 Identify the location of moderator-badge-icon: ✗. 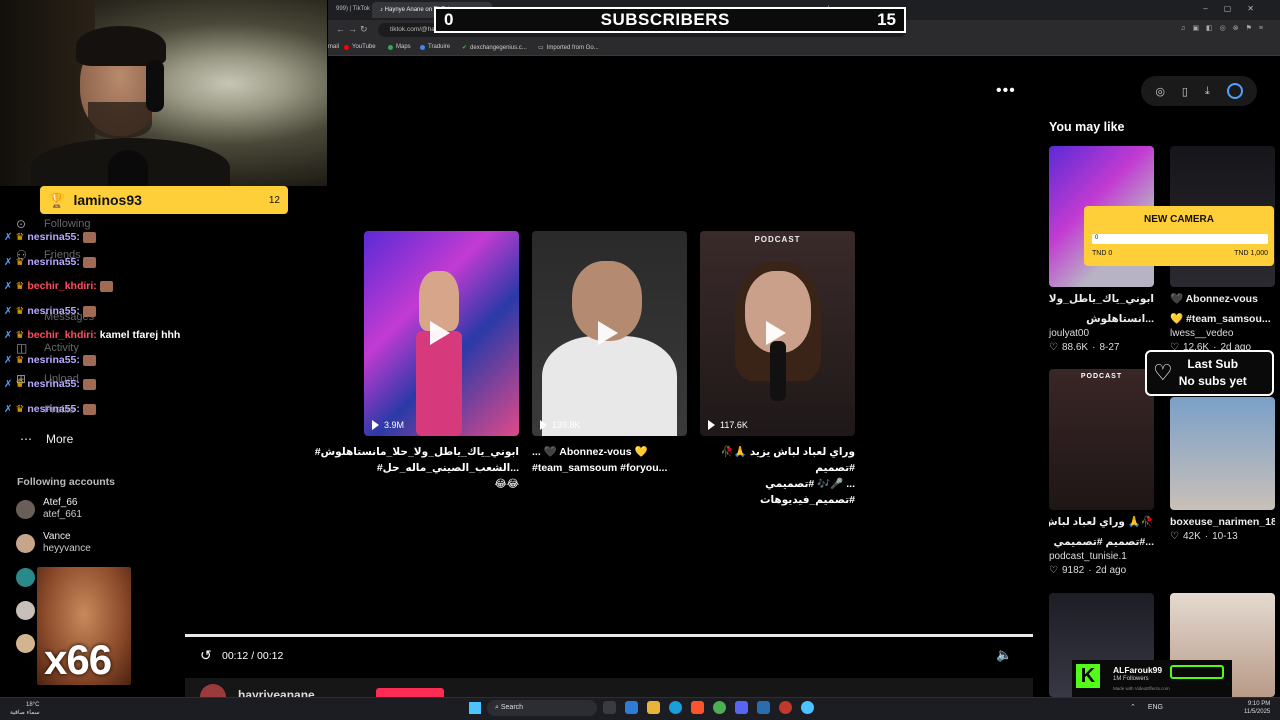
(8, 237).